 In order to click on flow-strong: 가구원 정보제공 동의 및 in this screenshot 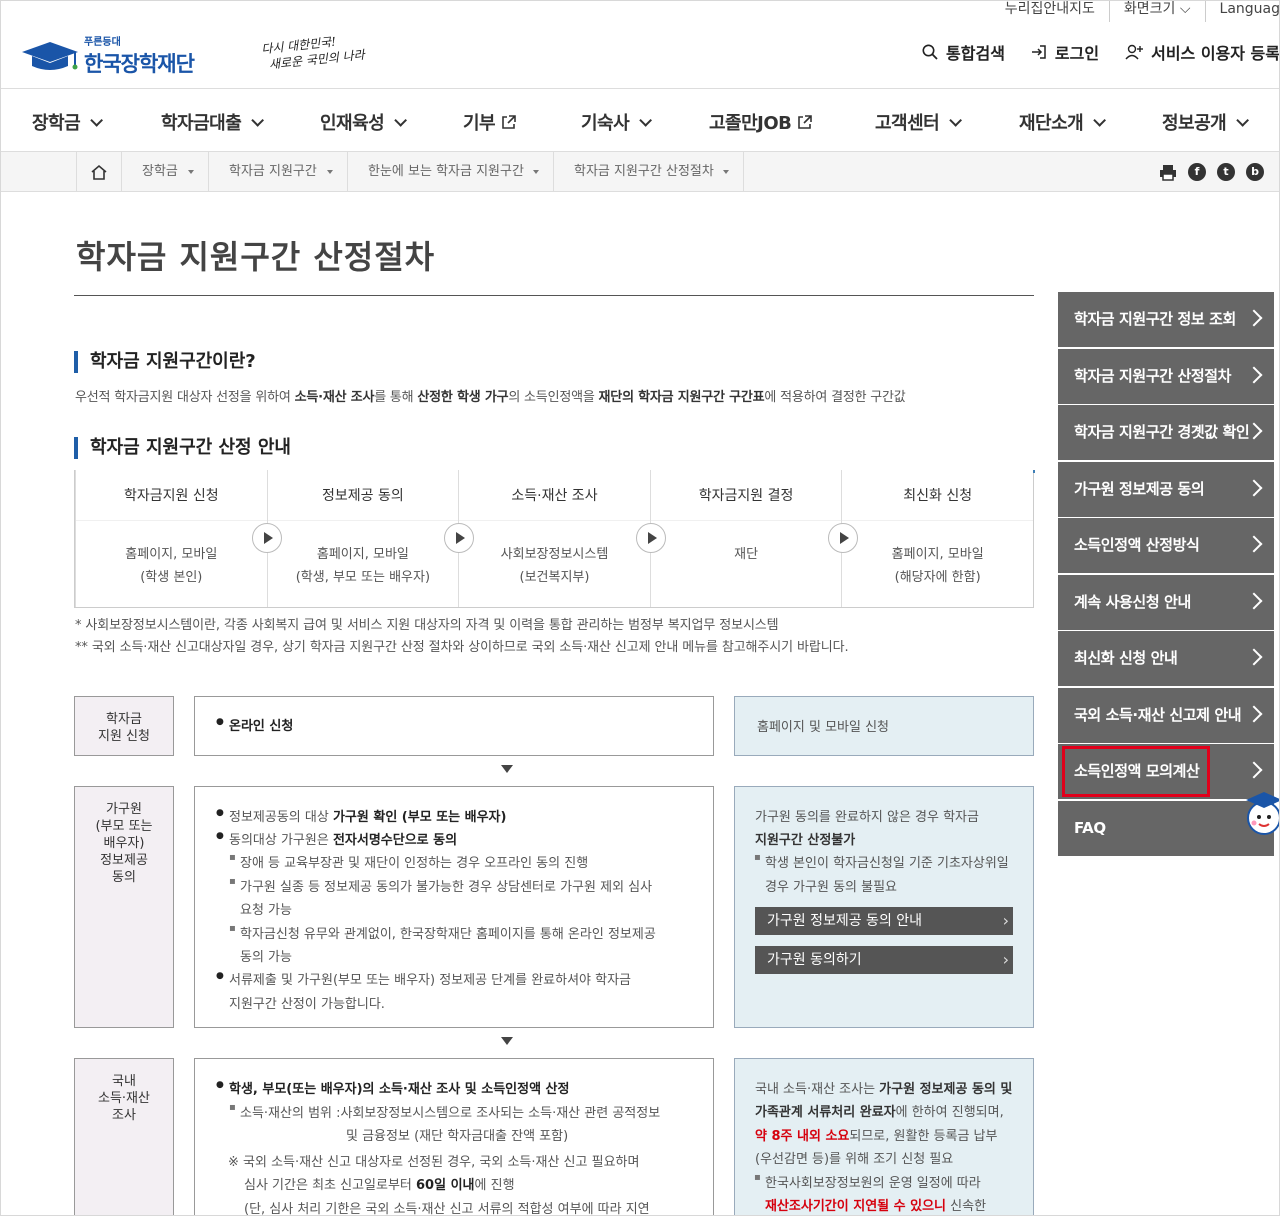, I will do `click(946, 1089)`.